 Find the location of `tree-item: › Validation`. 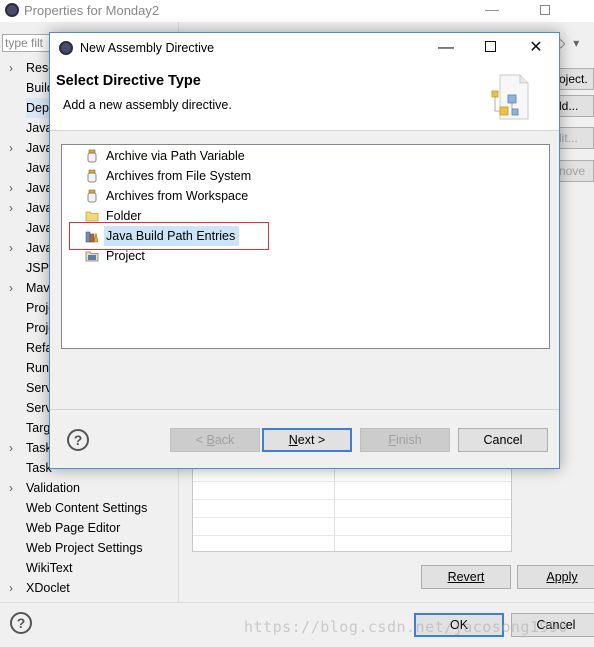

tree-item: › Validation is located at coordinates (89, 488).